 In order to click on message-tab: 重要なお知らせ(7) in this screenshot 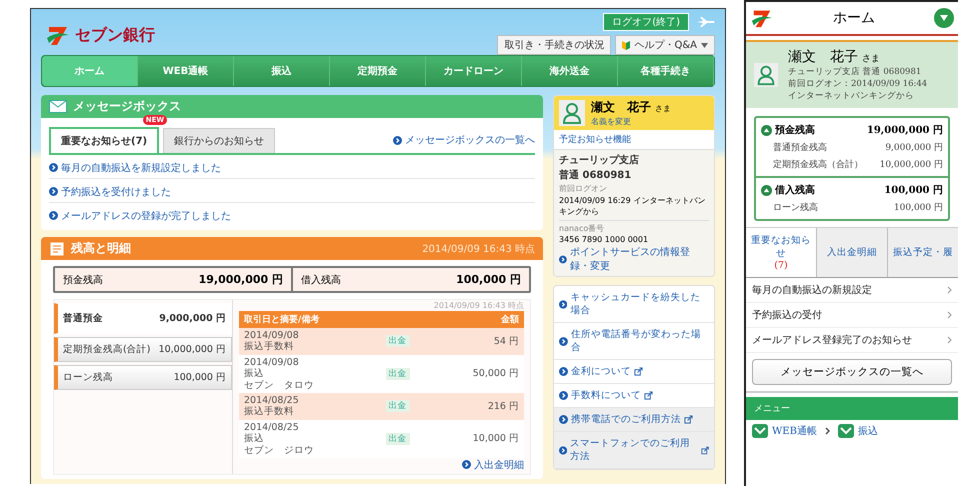, I will do `click(104, 140)`.